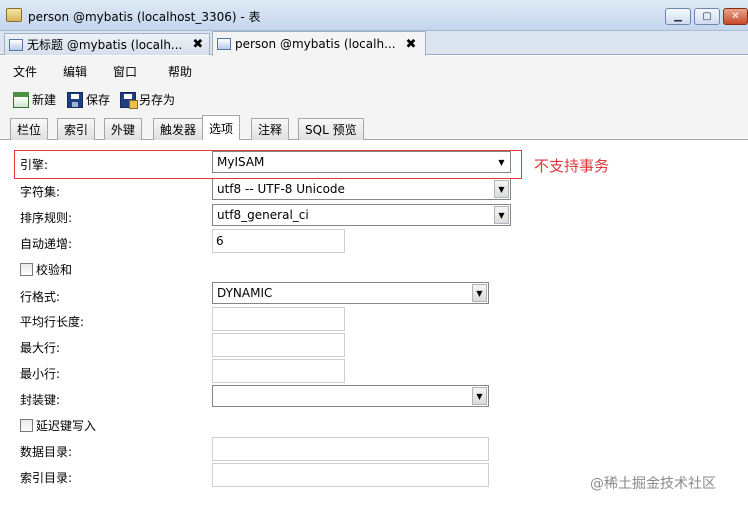  What do you see at coordinates (46, 452) in the screenshot?
I see `data-directory-label: 数据目录:` at bounding box center [46, 452].